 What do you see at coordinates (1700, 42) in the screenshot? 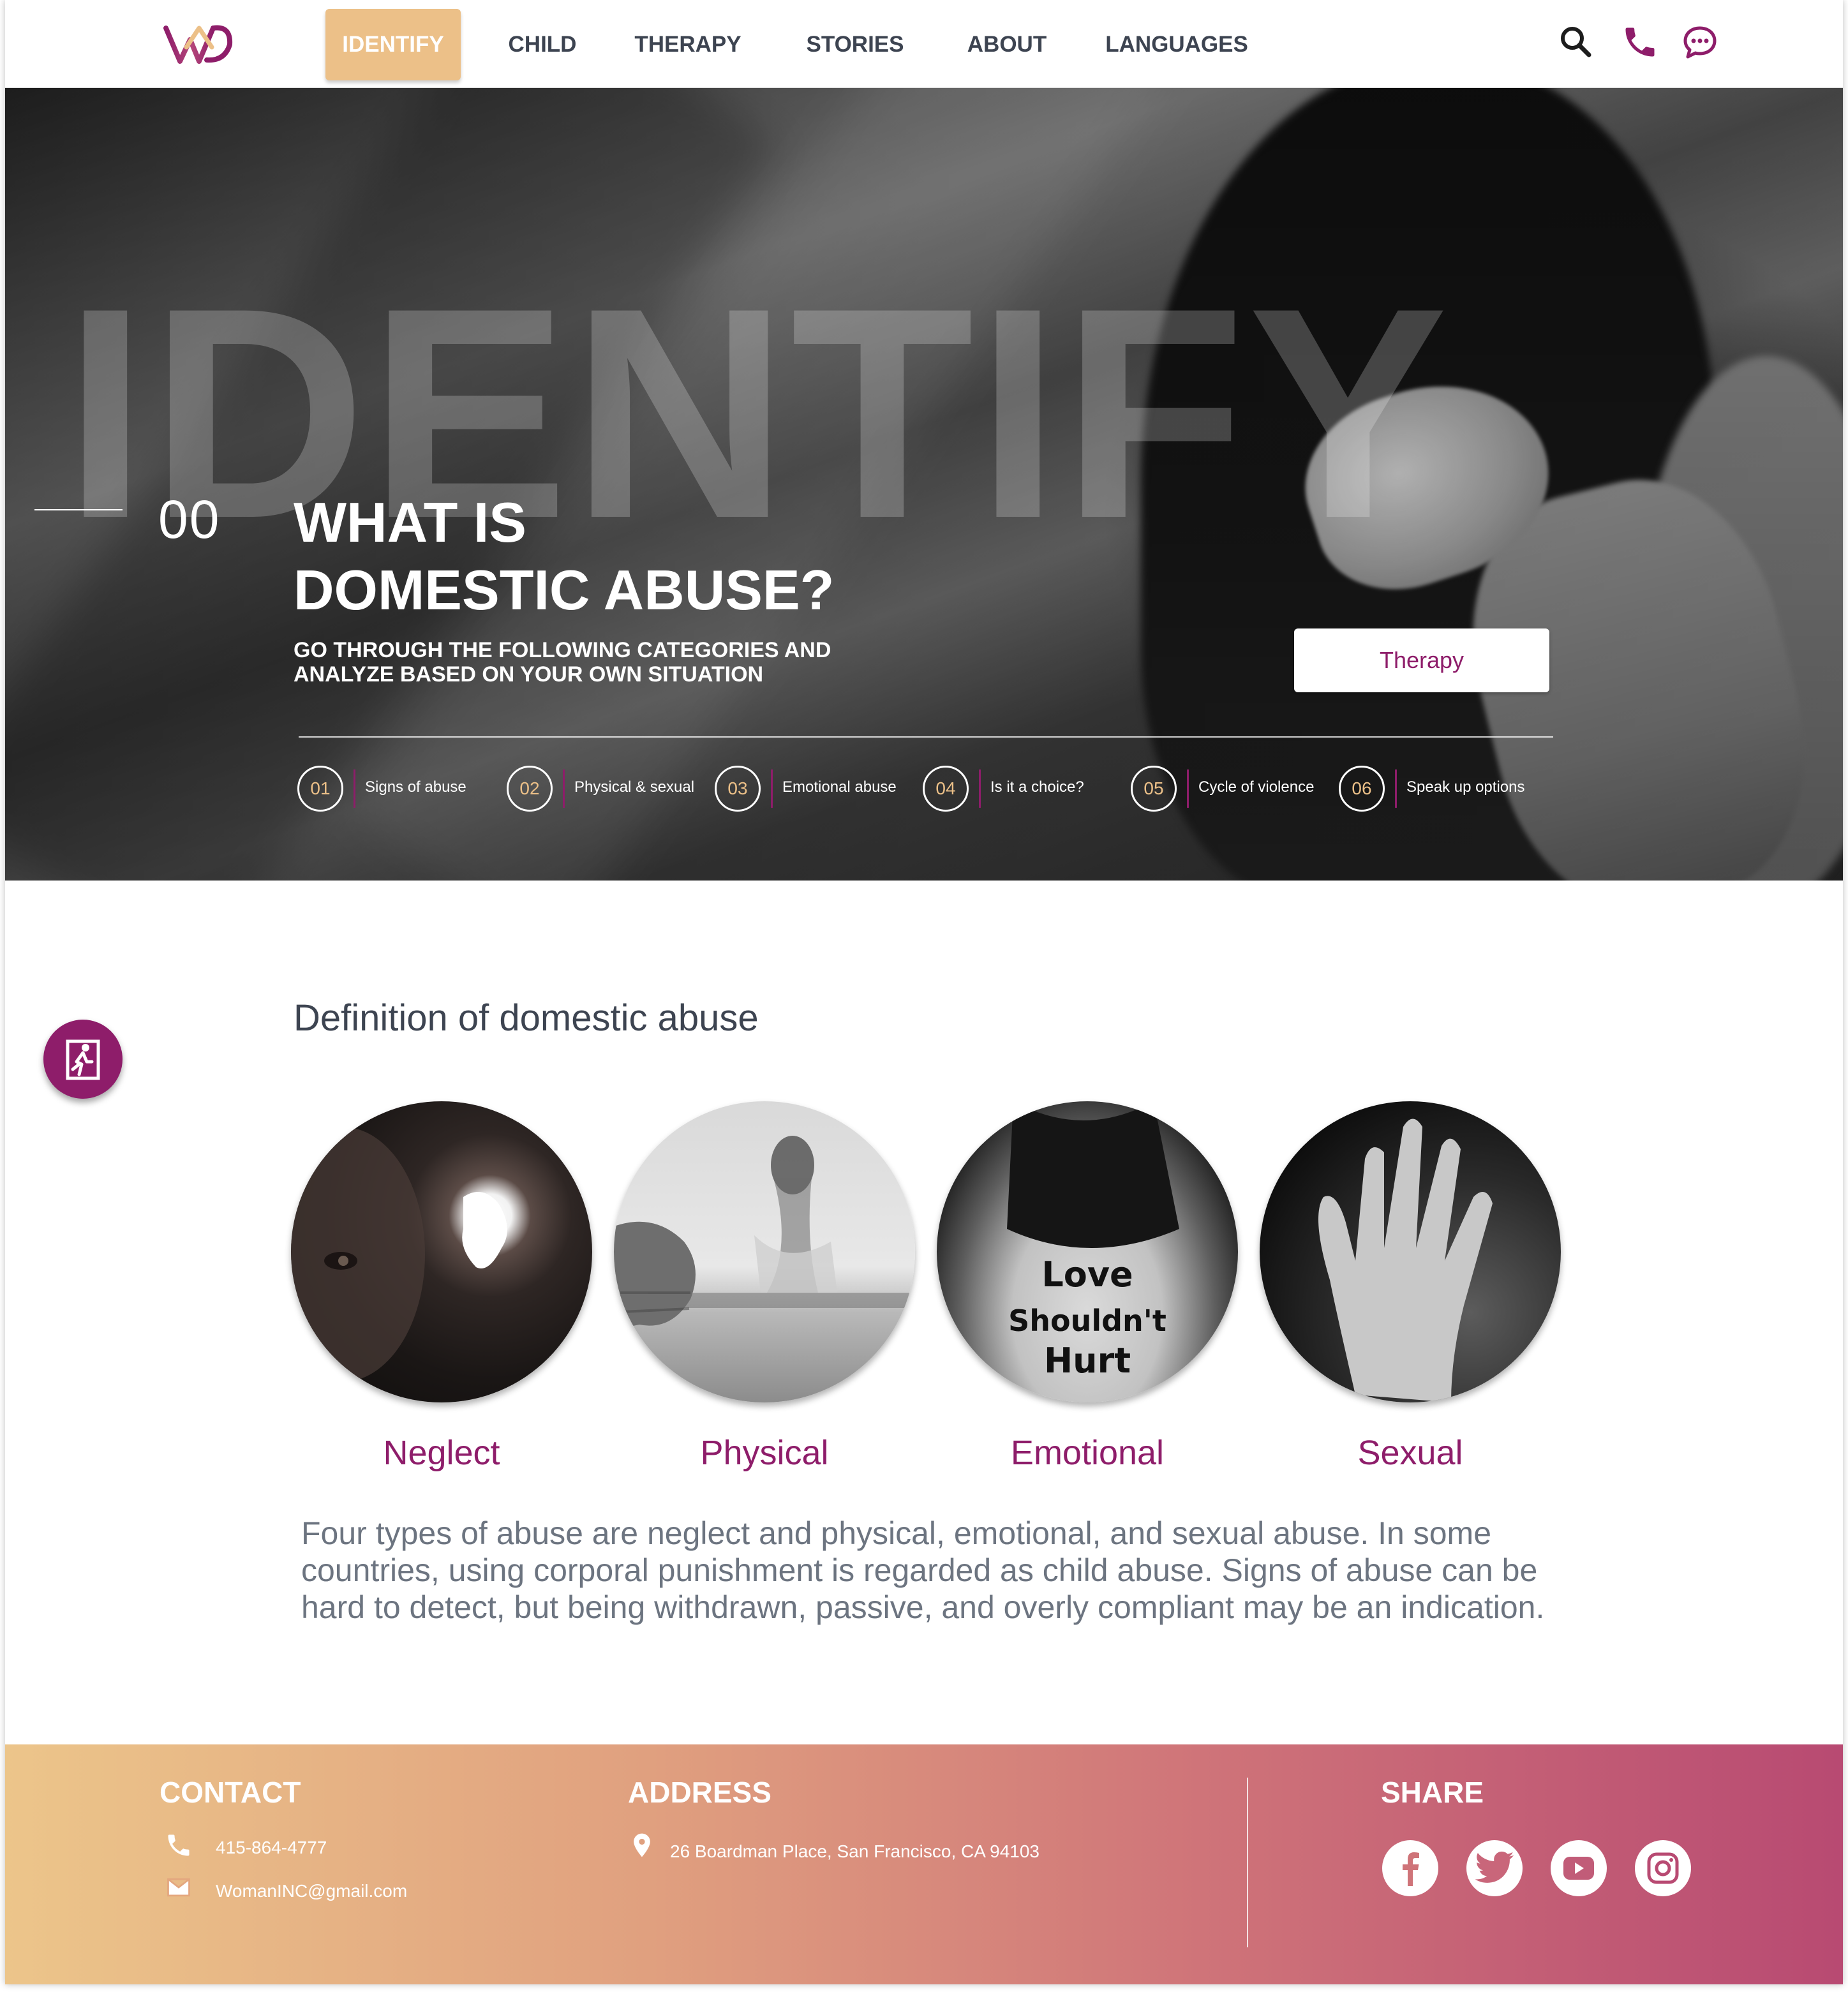
I see `chat-icon` at bounding box center [1700, 42].